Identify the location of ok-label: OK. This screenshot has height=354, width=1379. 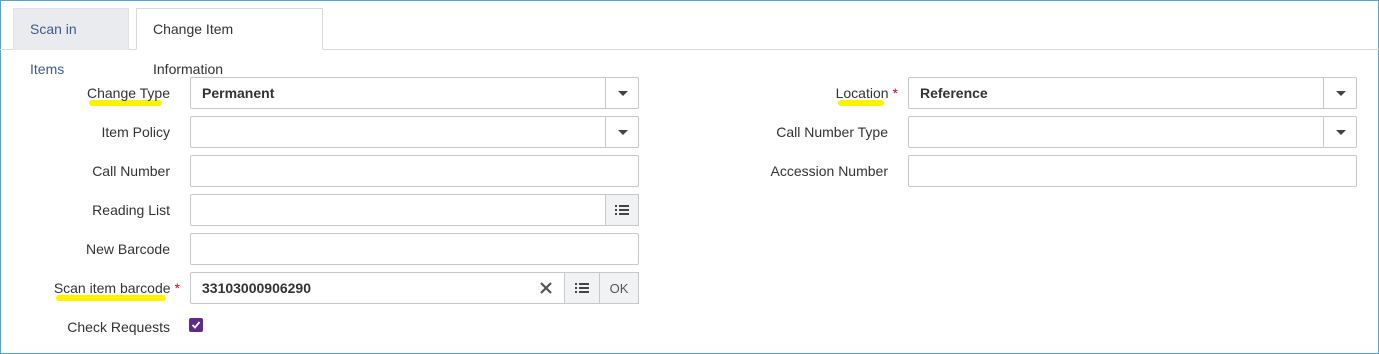
(619, 288).